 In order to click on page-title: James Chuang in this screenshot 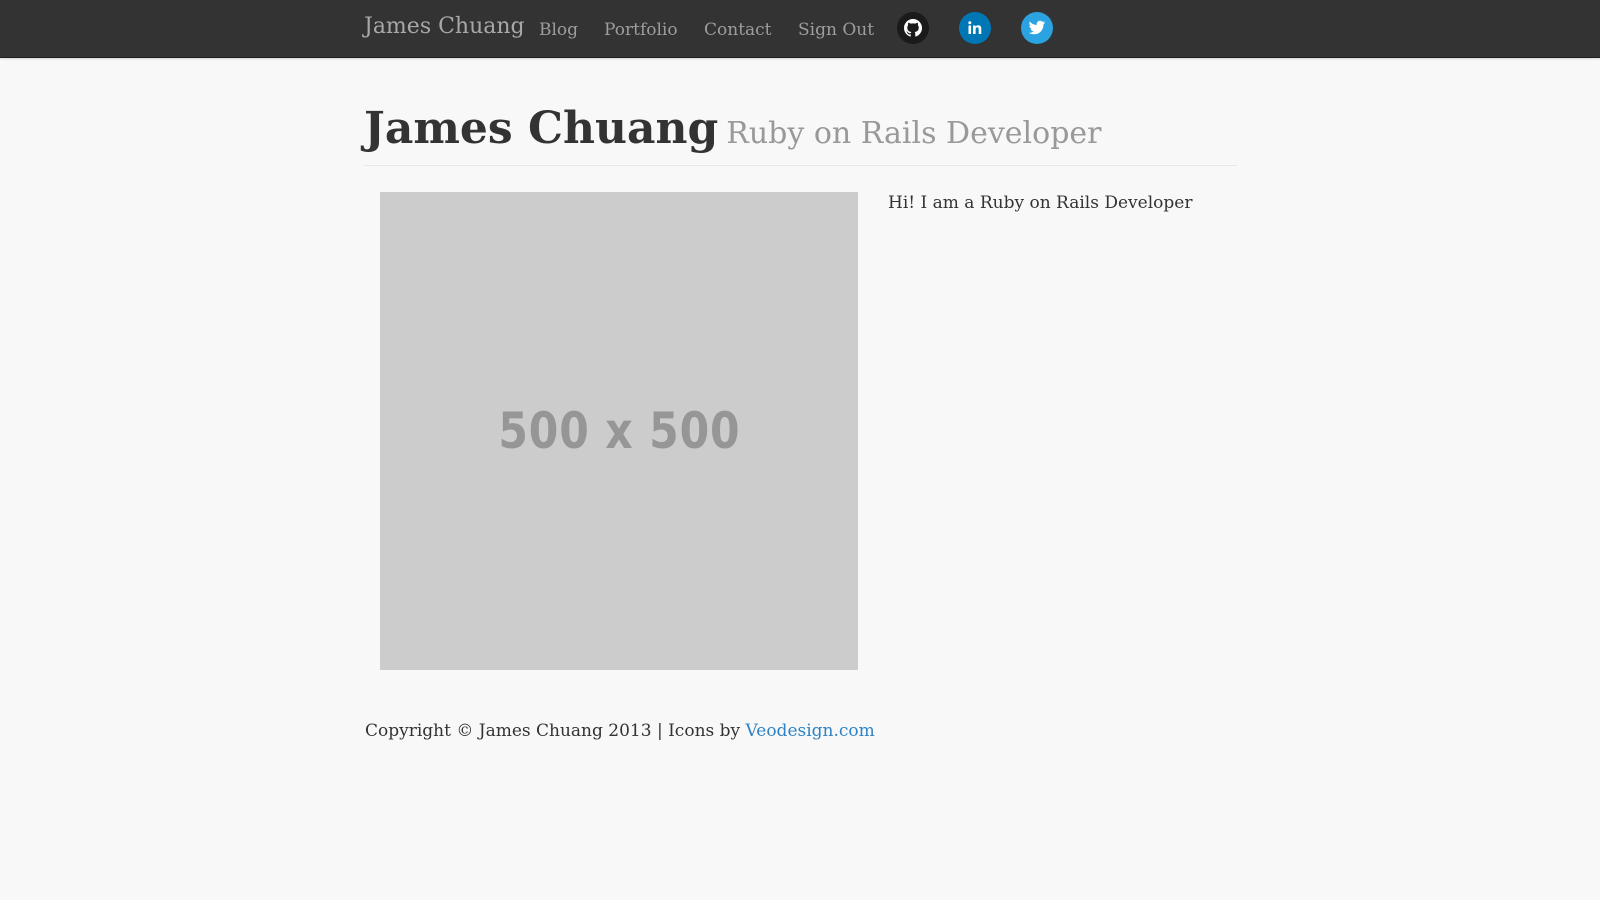, I will do `click(541, 128)`.